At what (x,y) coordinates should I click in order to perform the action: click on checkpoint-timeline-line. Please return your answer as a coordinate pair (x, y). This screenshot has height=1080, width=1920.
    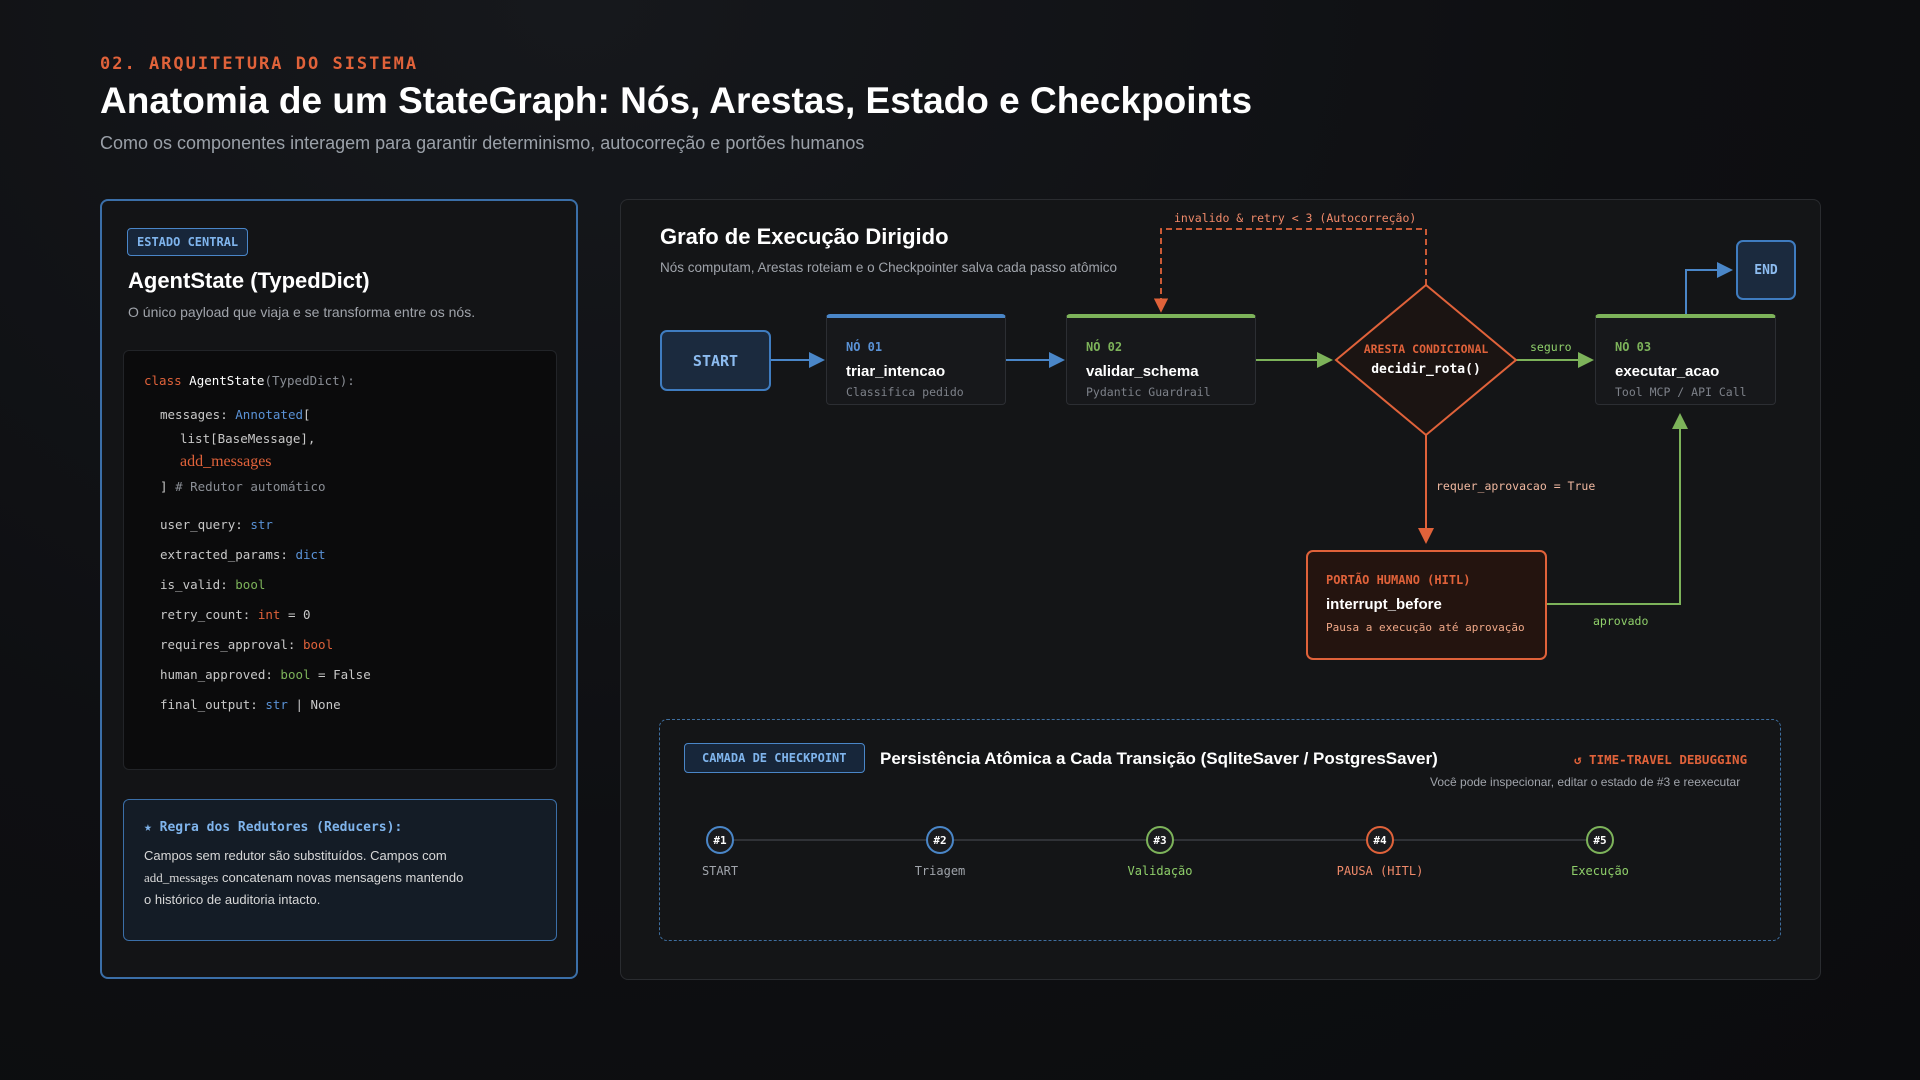
    Looking at the image, I should click on (1160, 840).